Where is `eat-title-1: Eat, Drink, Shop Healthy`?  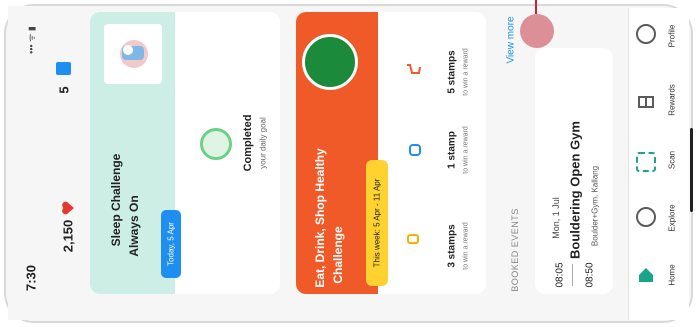 eat-title-1: Eat, Drink, Shop Healthy is located at coordinates (320, 218).